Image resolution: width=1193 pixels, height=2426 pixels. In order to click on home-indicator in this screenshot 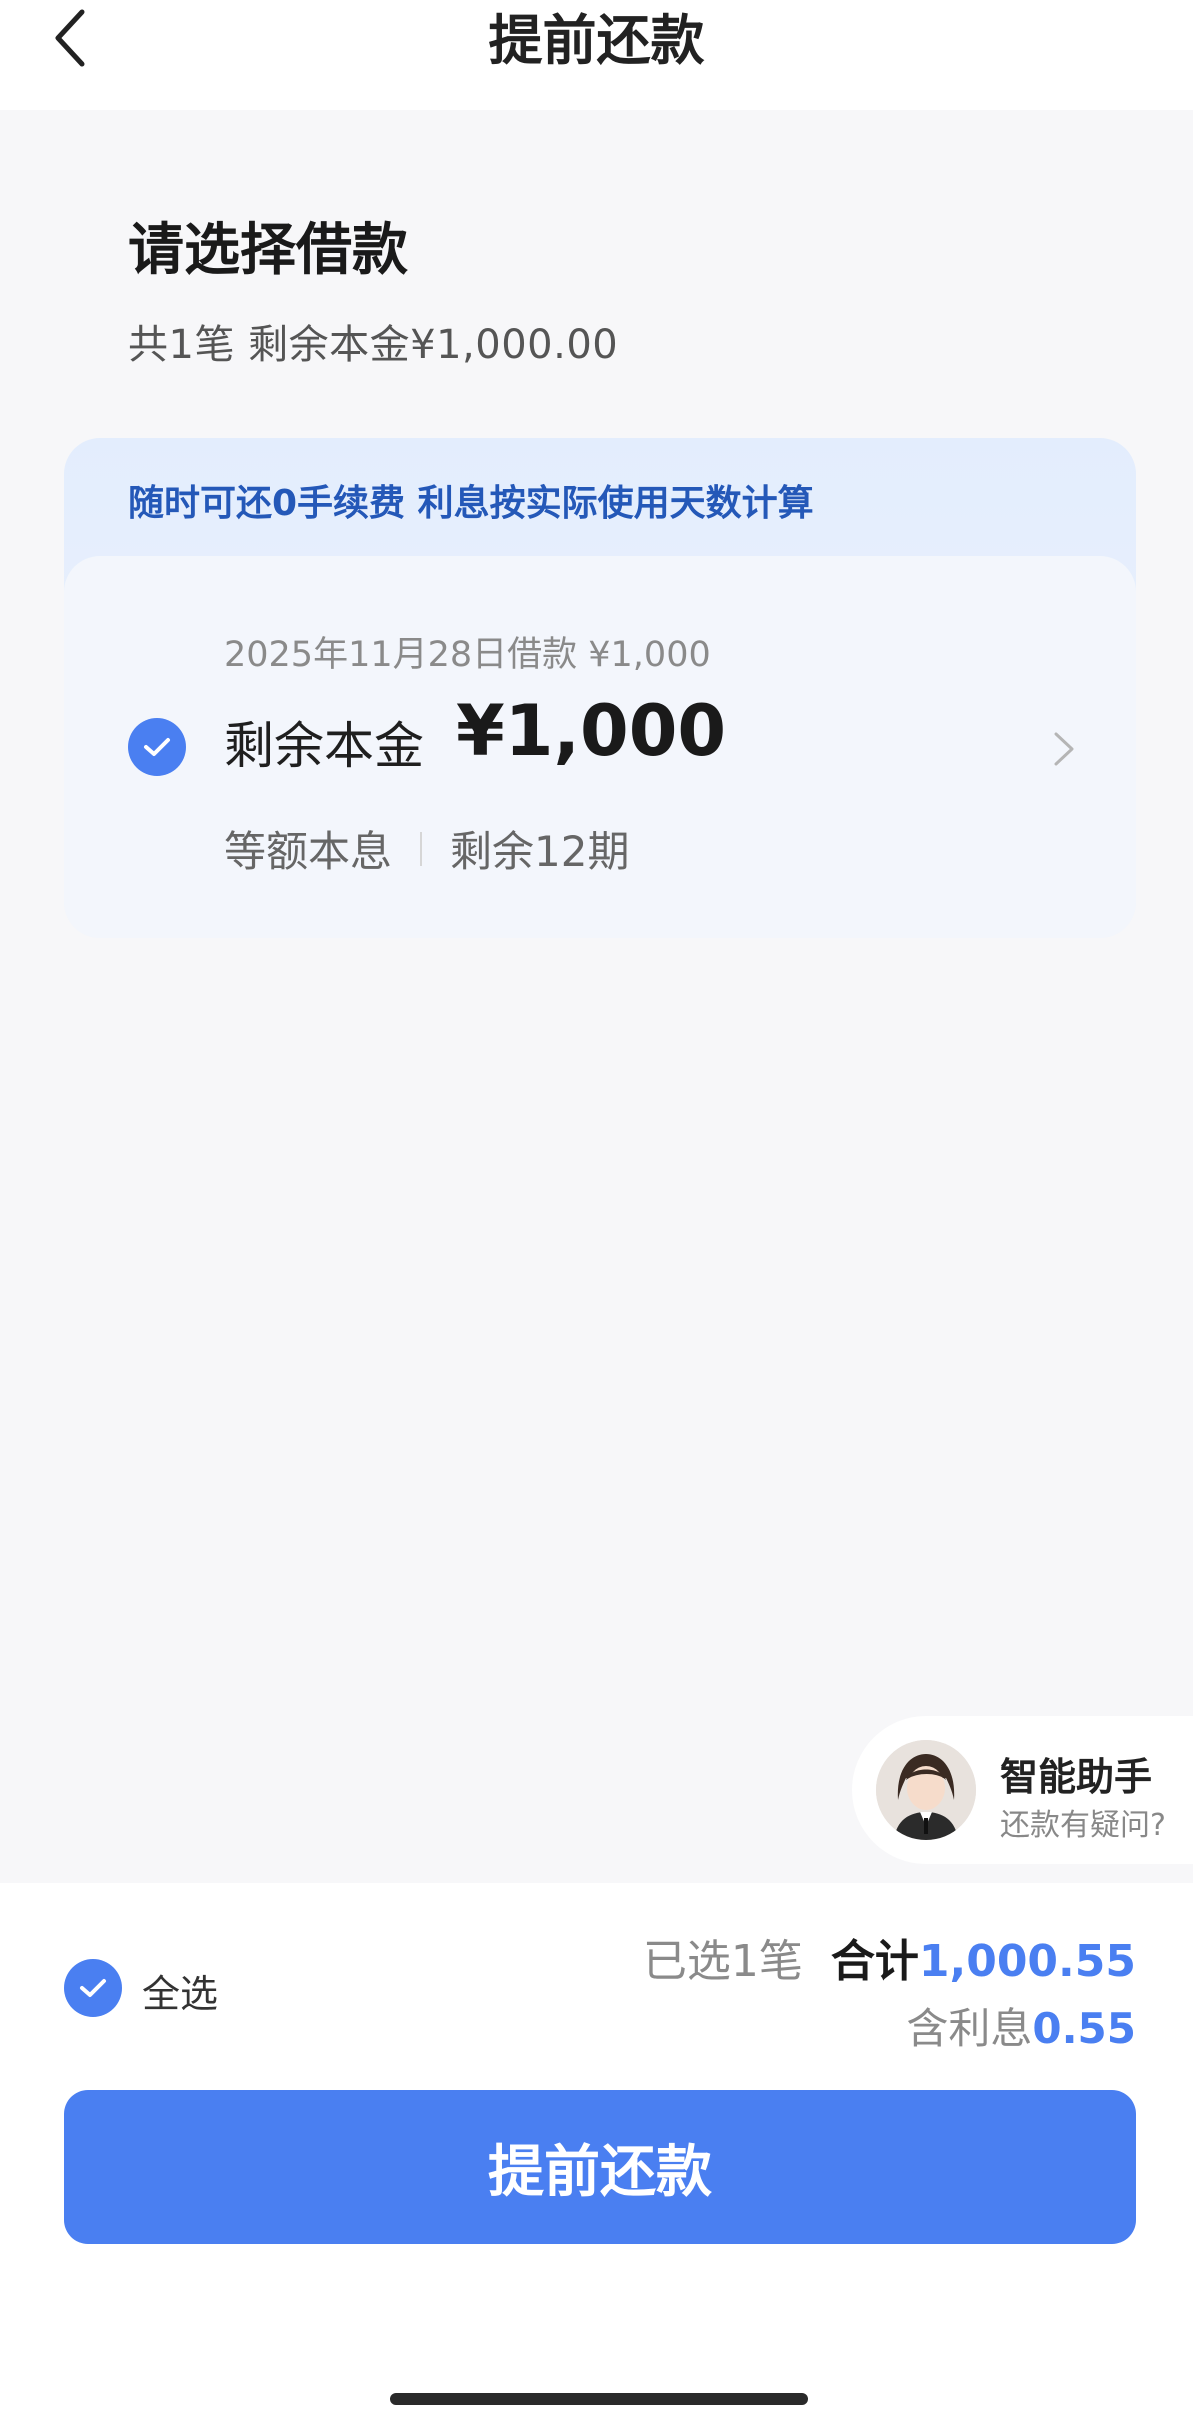, I will do `click(599, 2399)`.